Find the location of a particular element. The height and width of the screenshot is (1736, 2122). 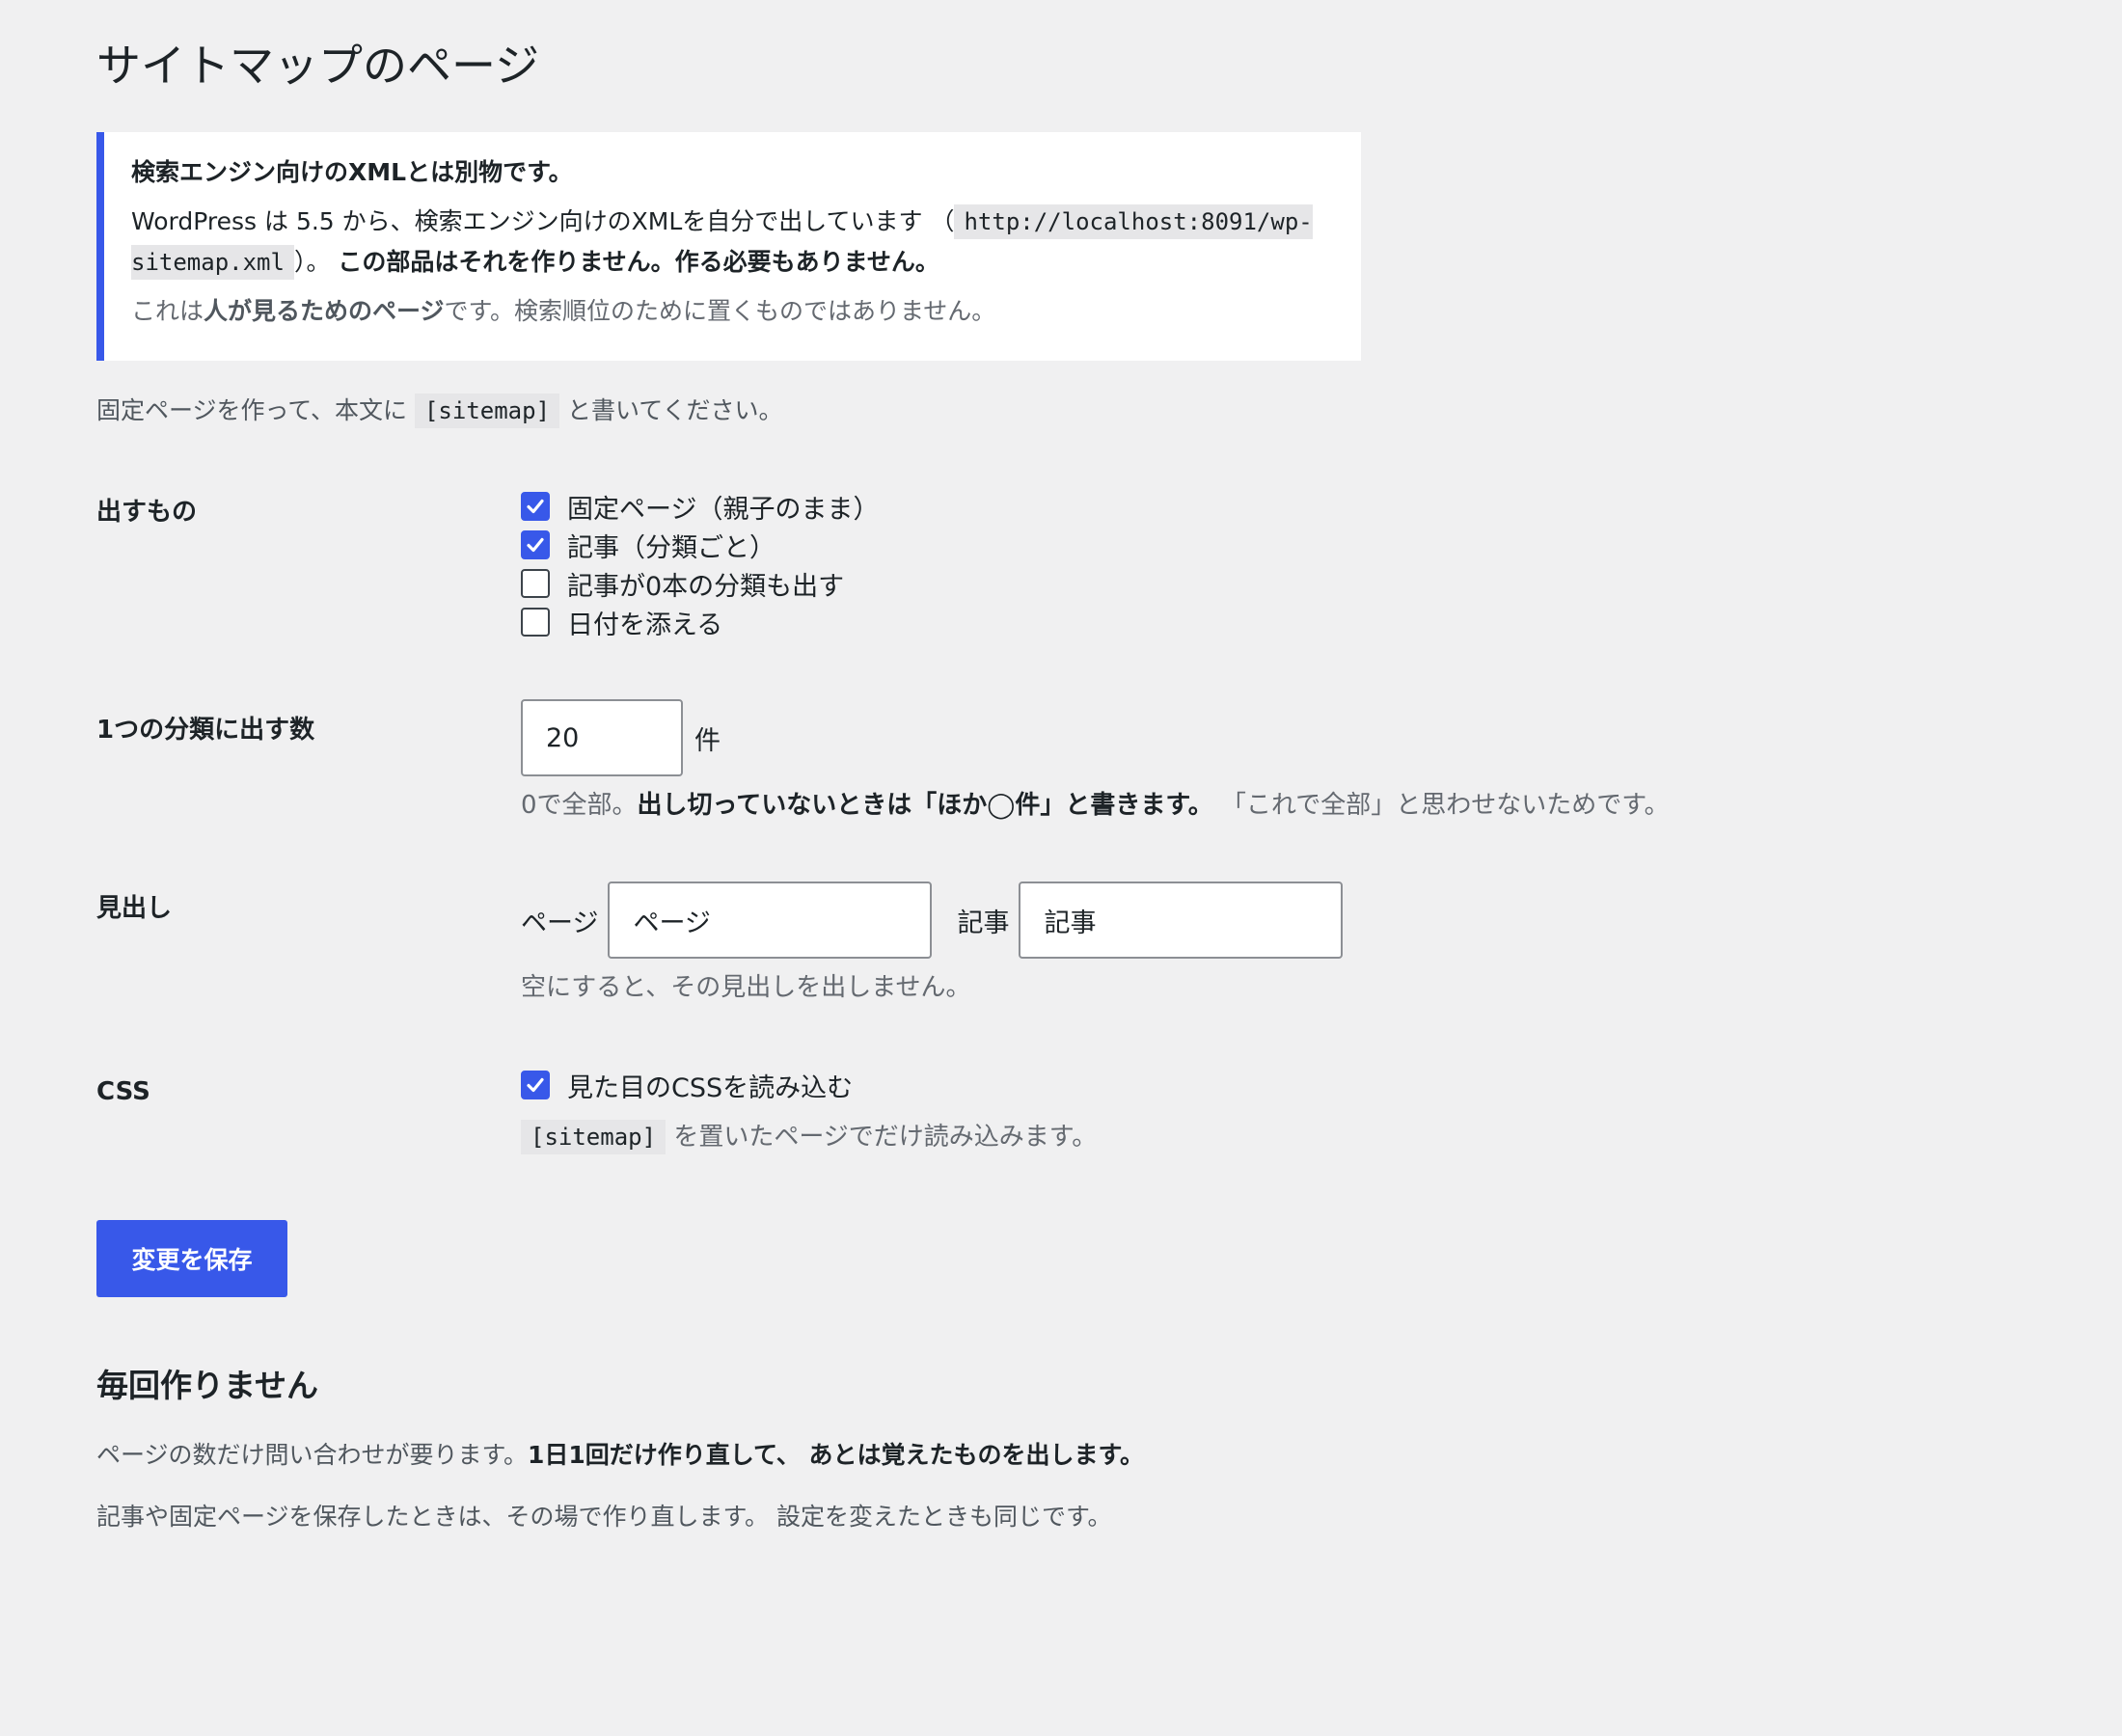

headings-desc: 空にすると、その見出しを出しません。 is located at coordinates (746, 988).